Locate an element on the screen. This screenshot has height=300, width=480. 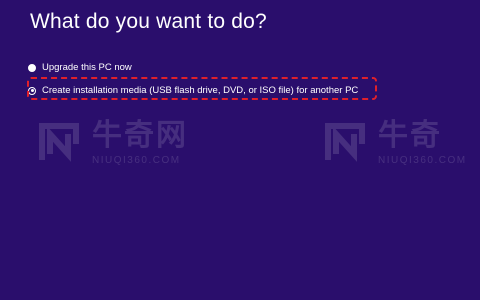
radio-selected-icon is located at coordinates (32, 90).